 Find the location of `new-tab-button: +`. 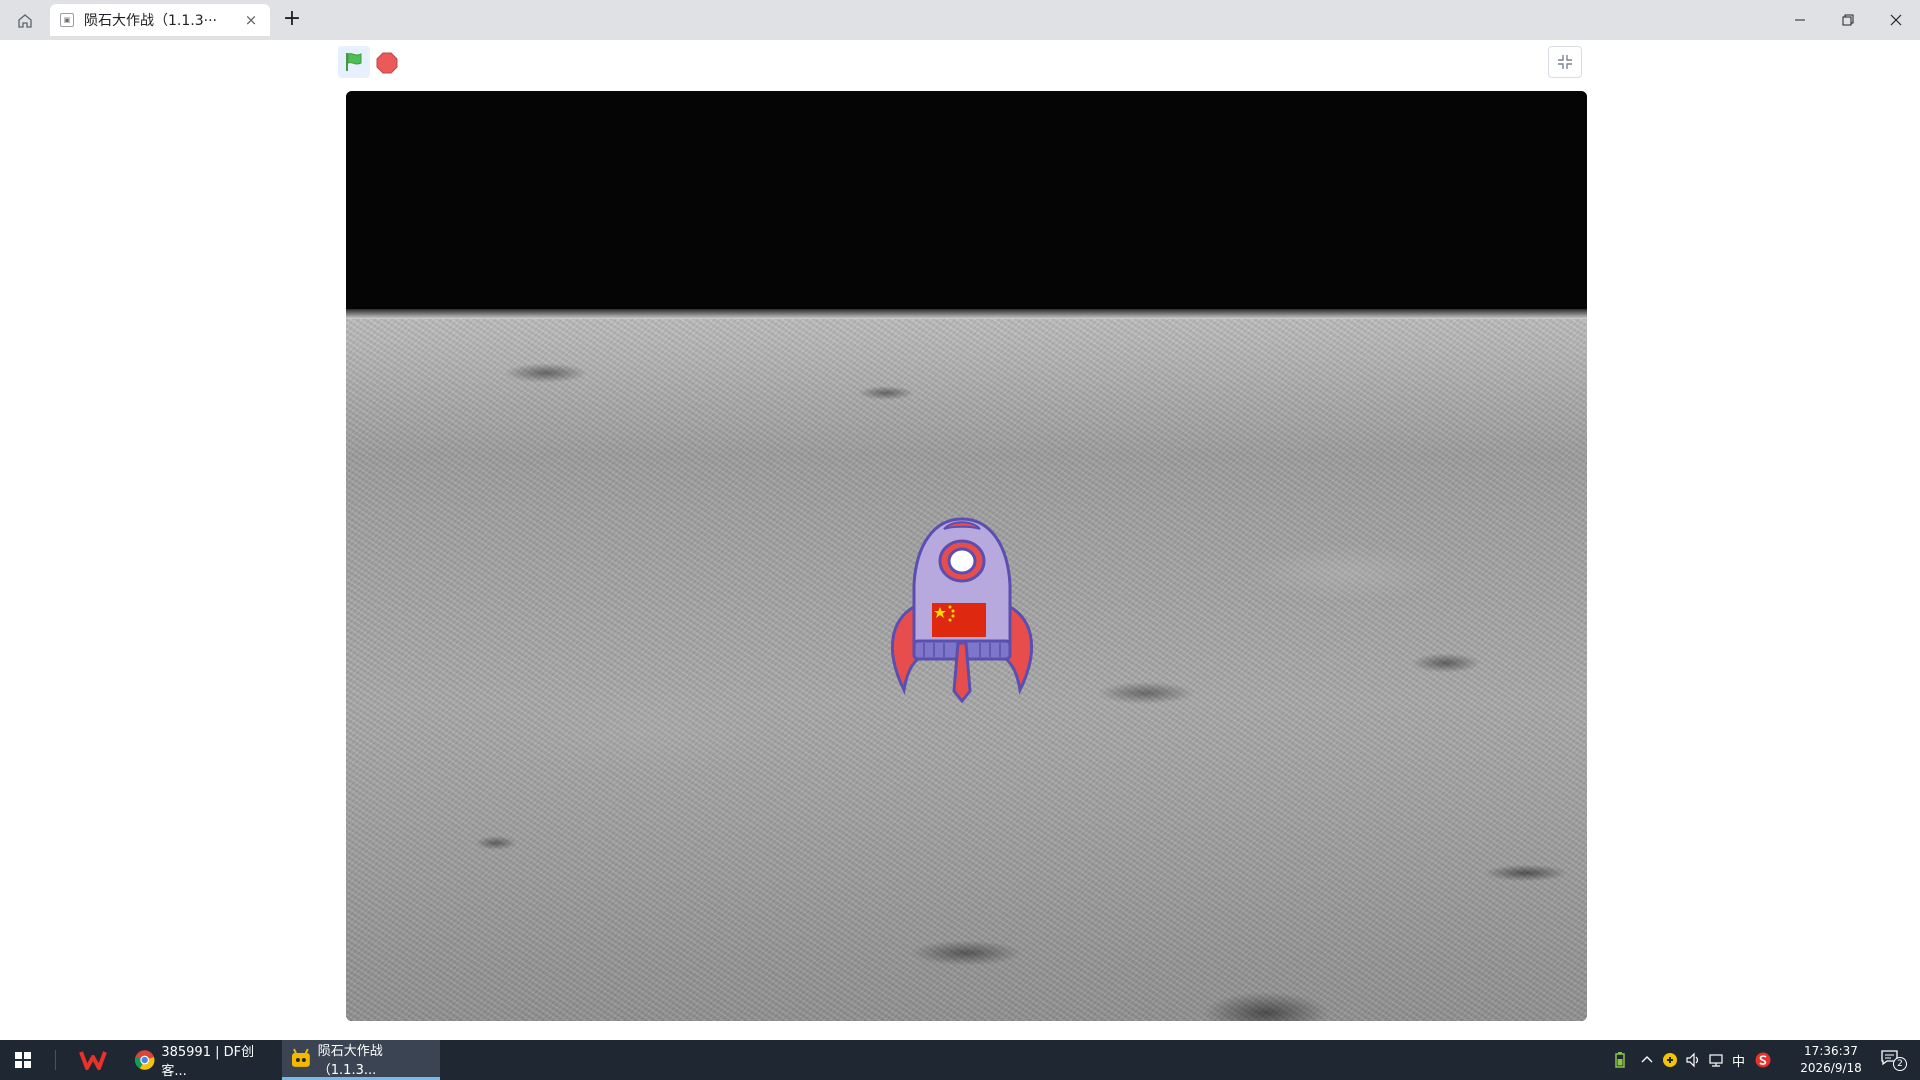

new-tab-button: + is located at coordinates (292, 20).